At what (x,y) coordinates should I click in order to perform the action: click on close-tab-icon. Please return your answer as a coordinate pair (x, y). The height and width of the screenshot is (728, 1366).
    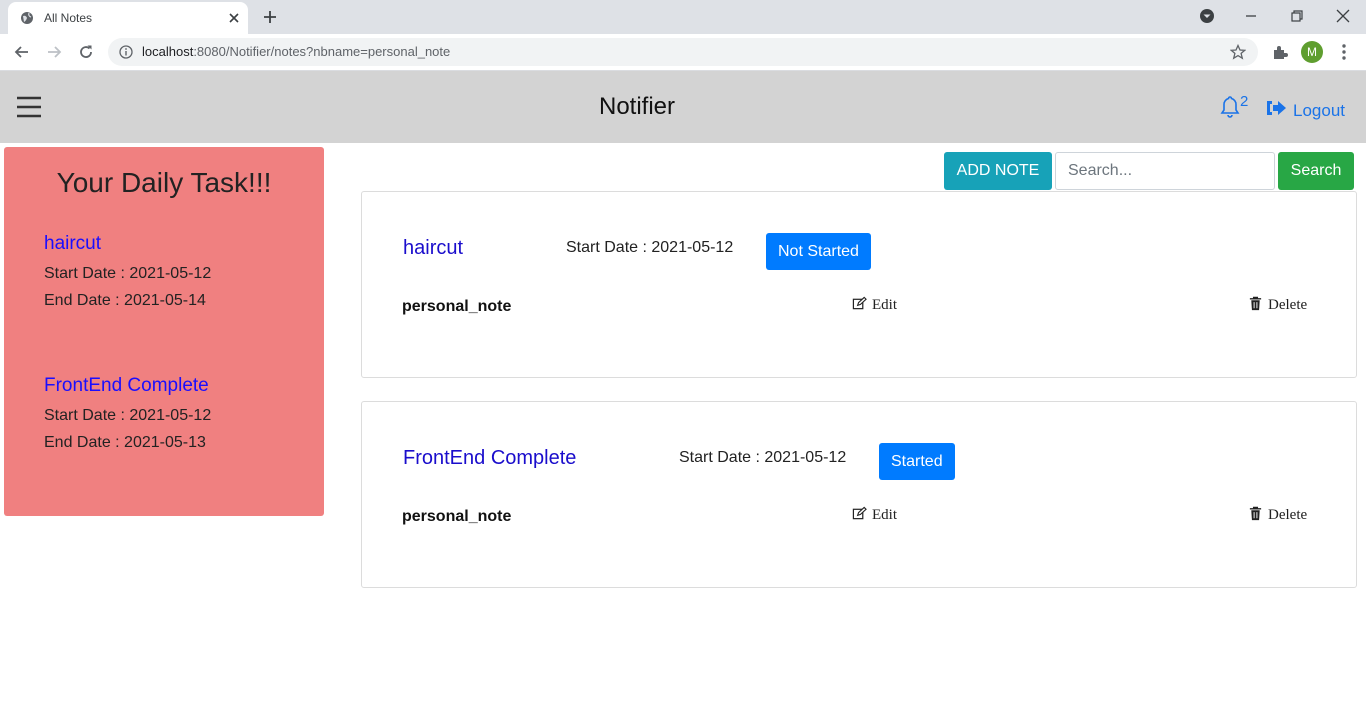
    Looking at the image, I should click on (234, 18).